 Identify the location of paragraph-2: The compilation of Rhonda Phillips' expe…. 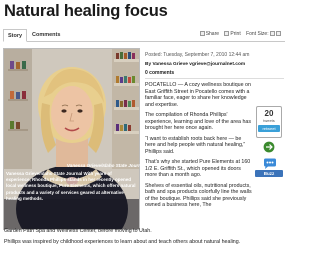
(198, 121).